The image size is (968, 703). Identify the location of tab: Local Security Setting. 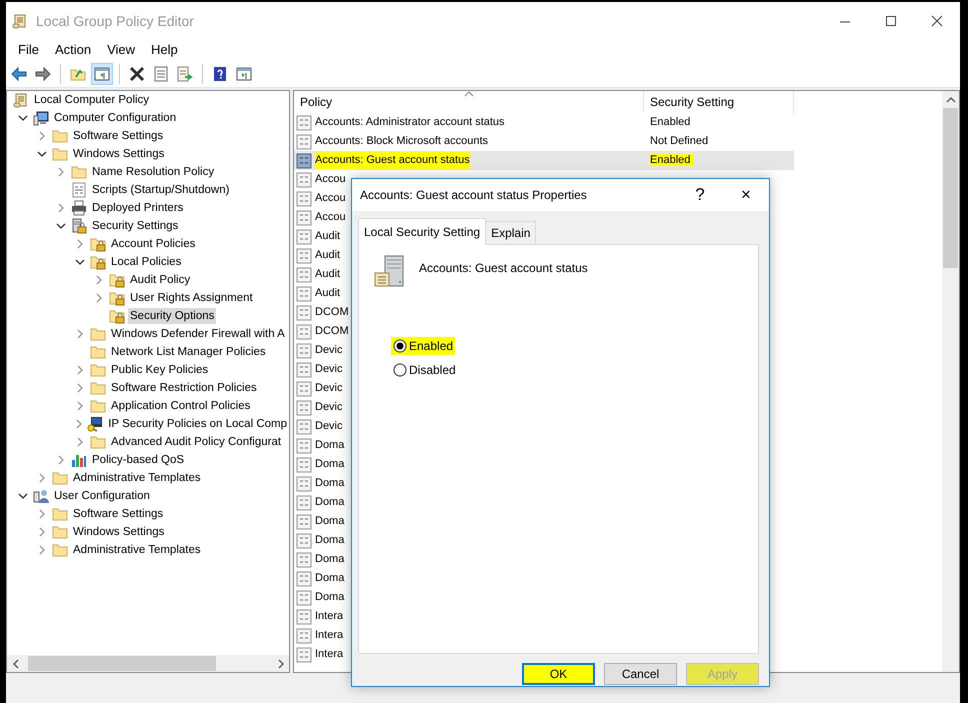
(422, 231).